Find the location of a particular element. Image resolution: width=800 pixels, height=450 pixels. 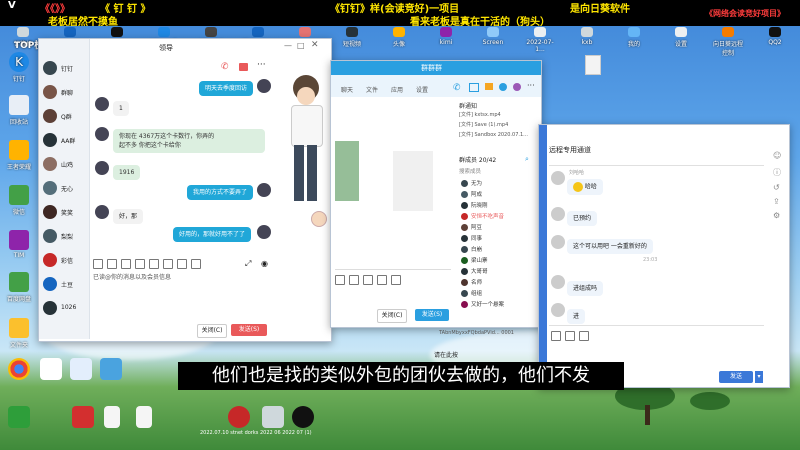

sidebar-item: AA群 is located at coordinates (64, 141).